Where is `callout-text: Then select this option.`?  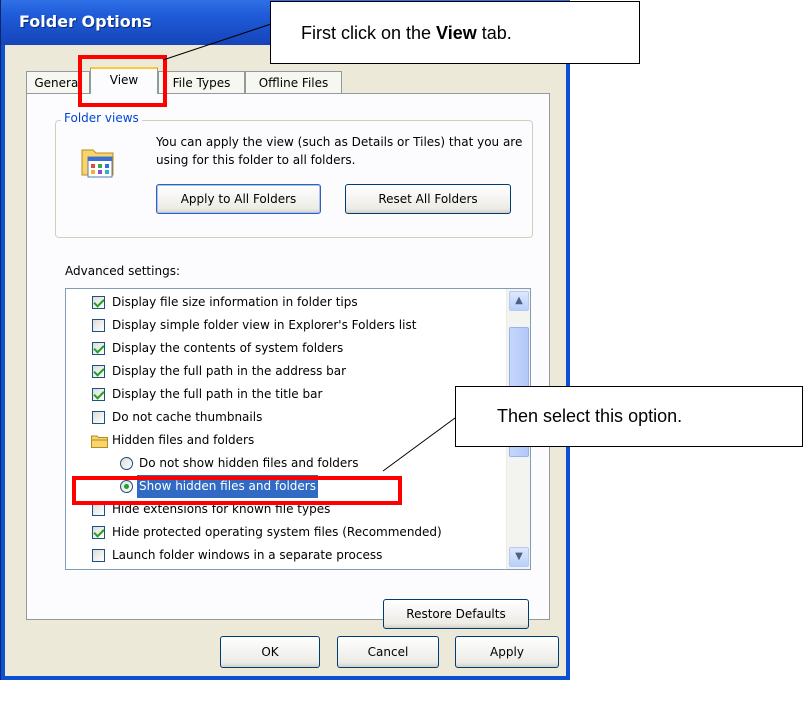
callout-text: Then select this option. is located at coordinates (590, 416).